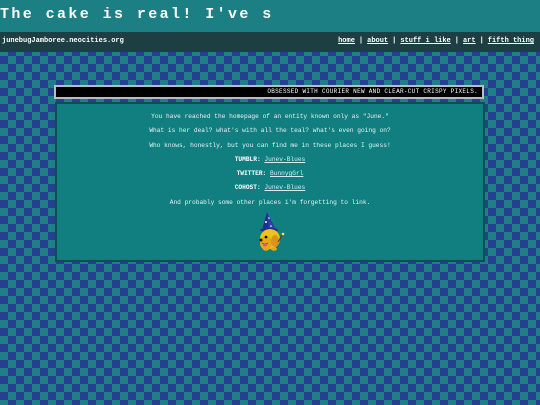 The width and height of the screenshot is (540, 405). Describe the element at coordinates (247, 187) in the screenshot. I see `social-label-cohost: COHOST:` at that location.